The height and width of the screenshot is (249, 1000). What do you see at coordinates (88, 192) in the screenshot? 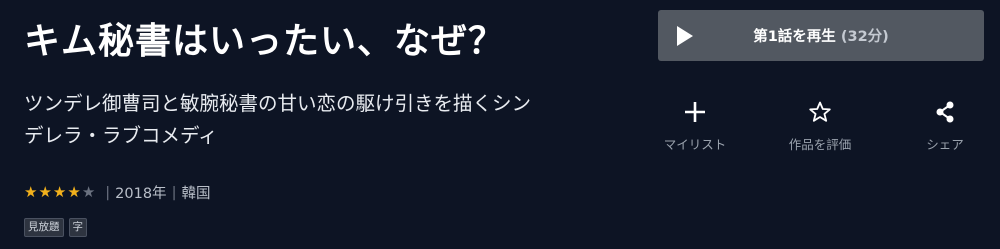
I see `star-empty-icon: ★` at bounding box center [88, 192].